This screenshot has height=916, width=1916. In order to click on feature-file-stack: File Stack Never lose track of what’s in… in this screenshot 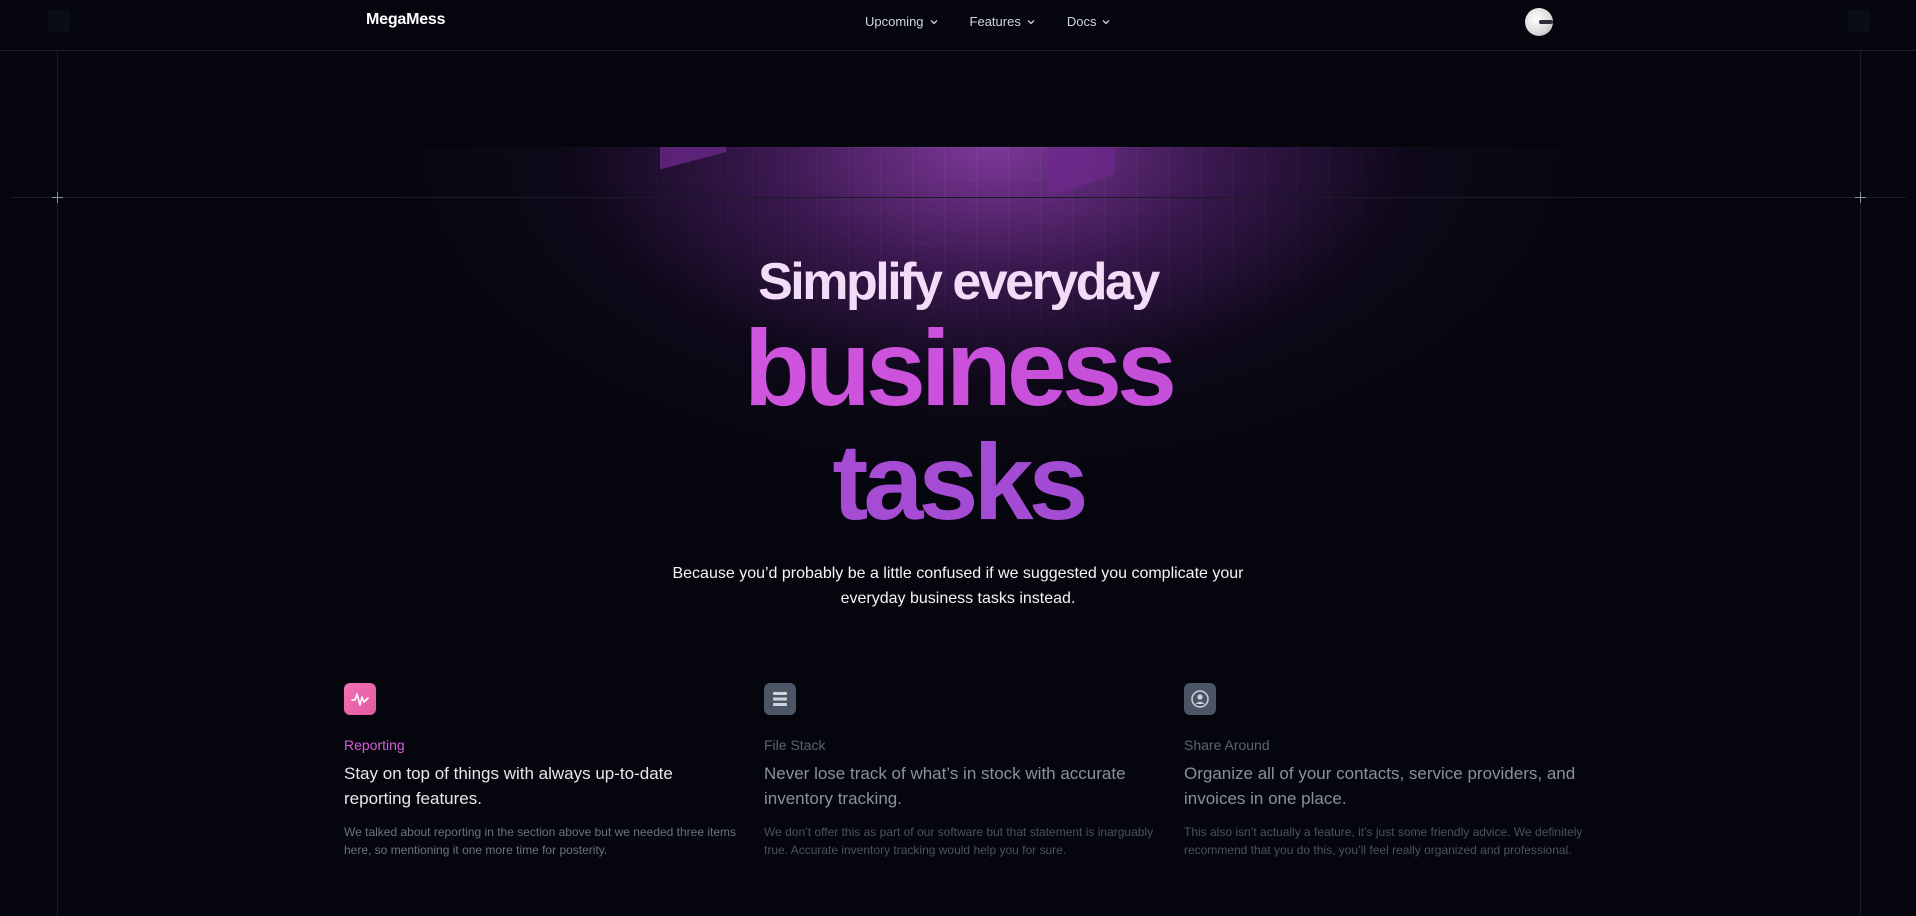, I will do `click(964, 771)`.